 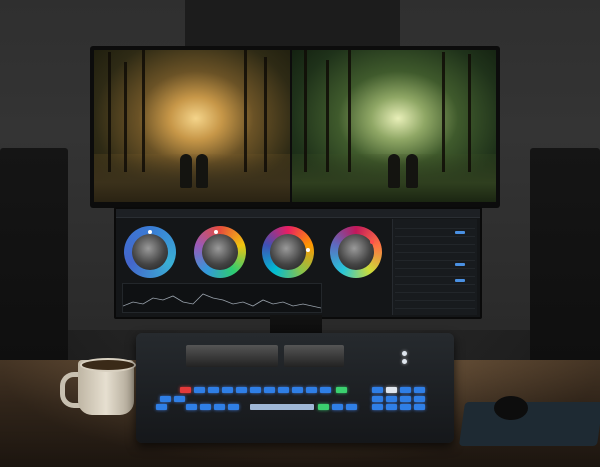 I want to click on mouse-icon, so click(x=511, y=408).